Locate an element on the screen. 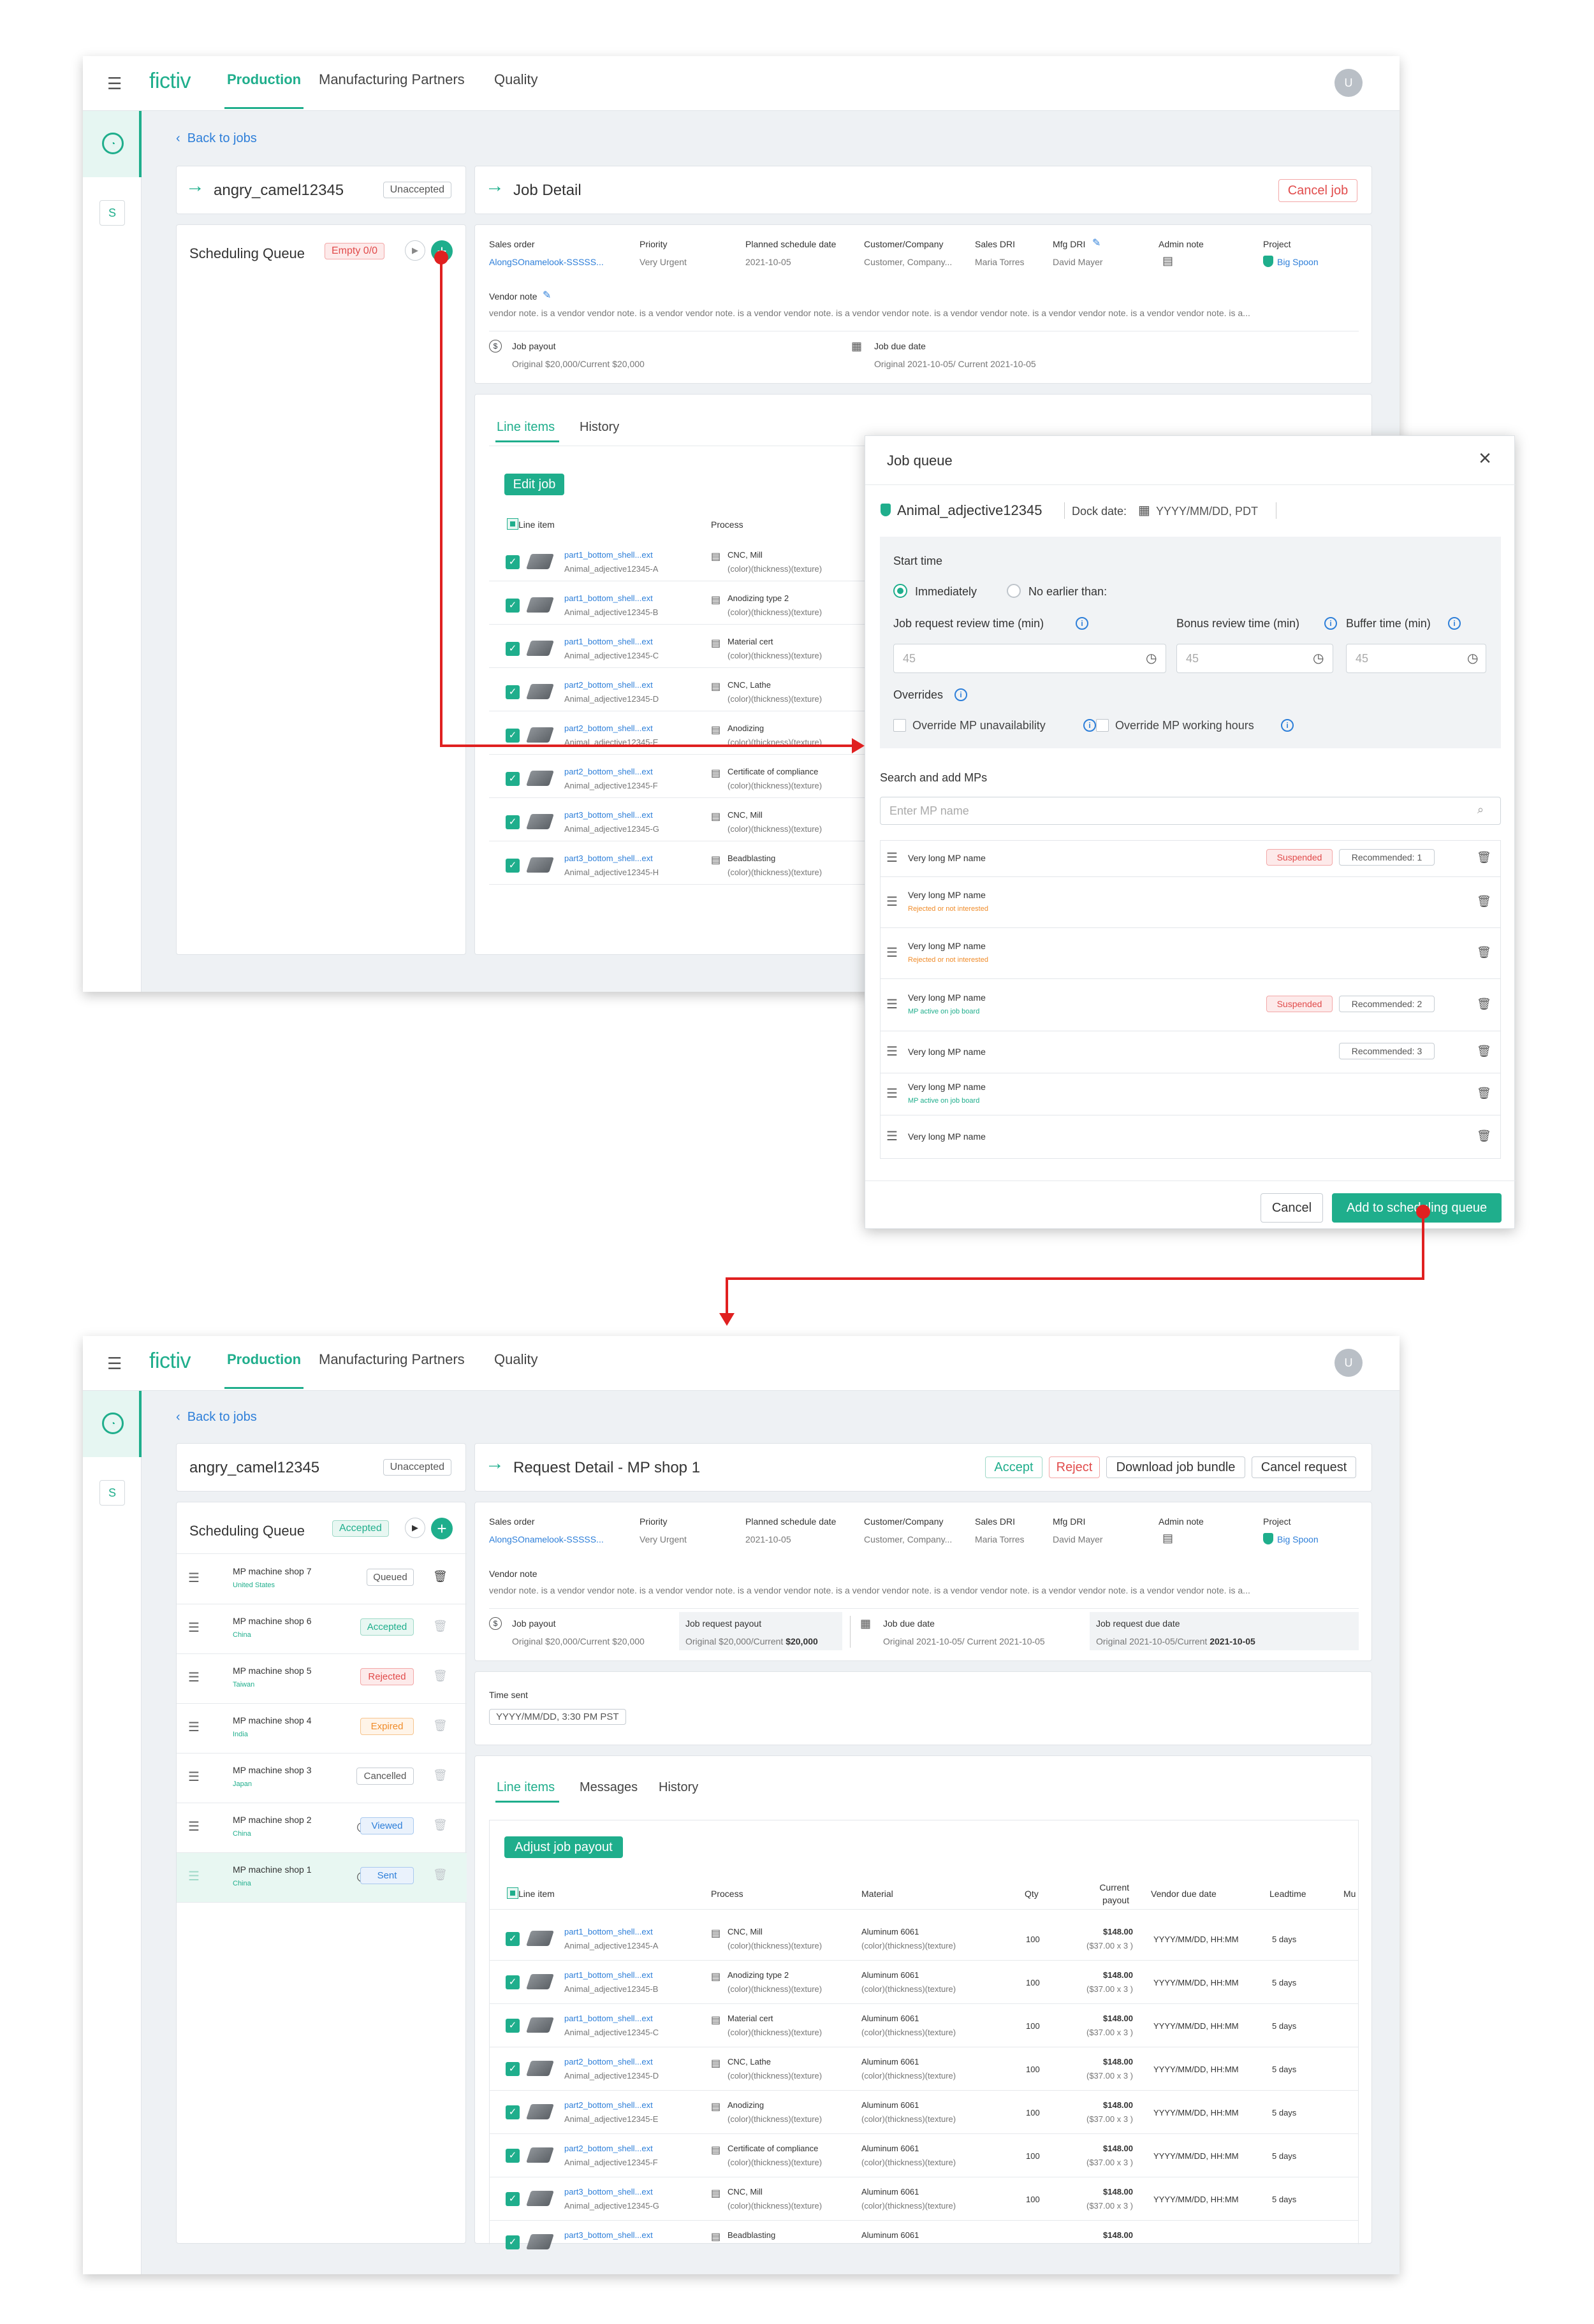 The width and height of the screenshot is (1594, 2324). add-queue-button: + is located at coordinates (442, 1529).